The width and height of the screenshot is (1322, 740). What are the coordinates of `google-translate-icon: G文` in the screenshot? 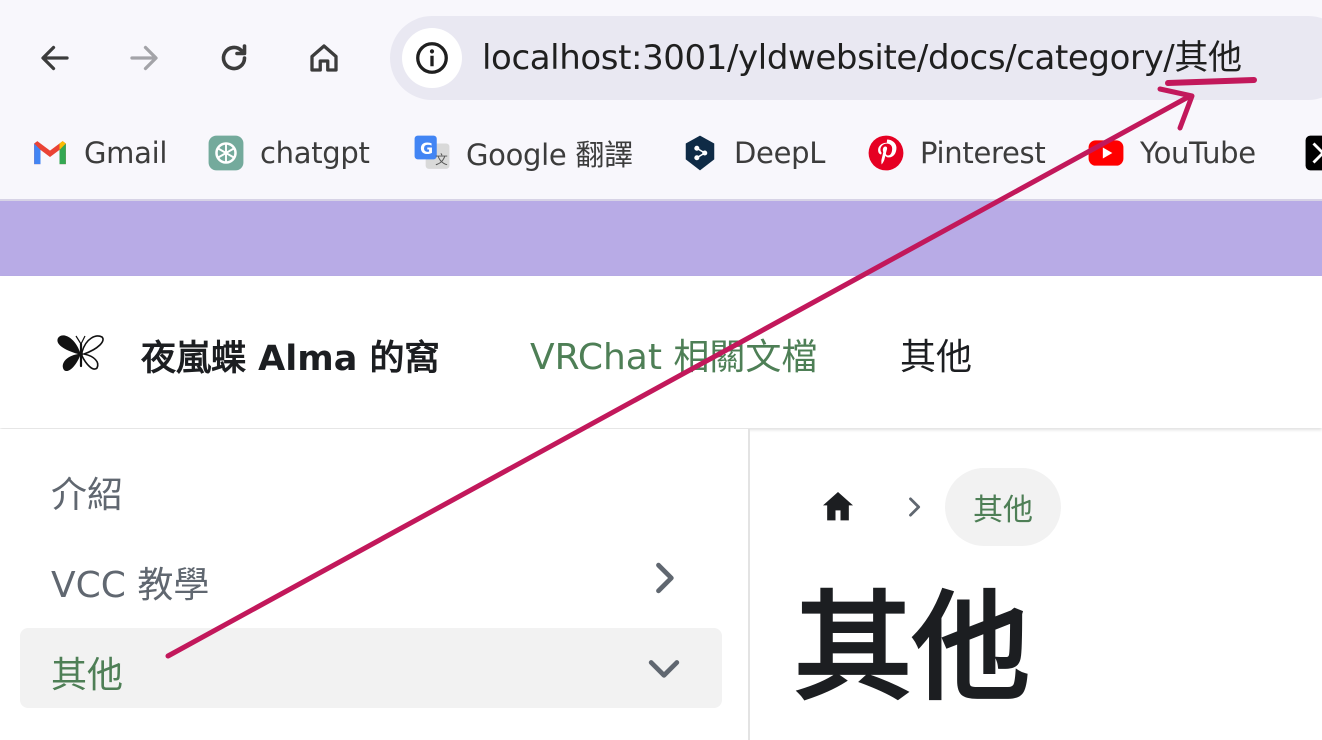 It's located at (432, 153).